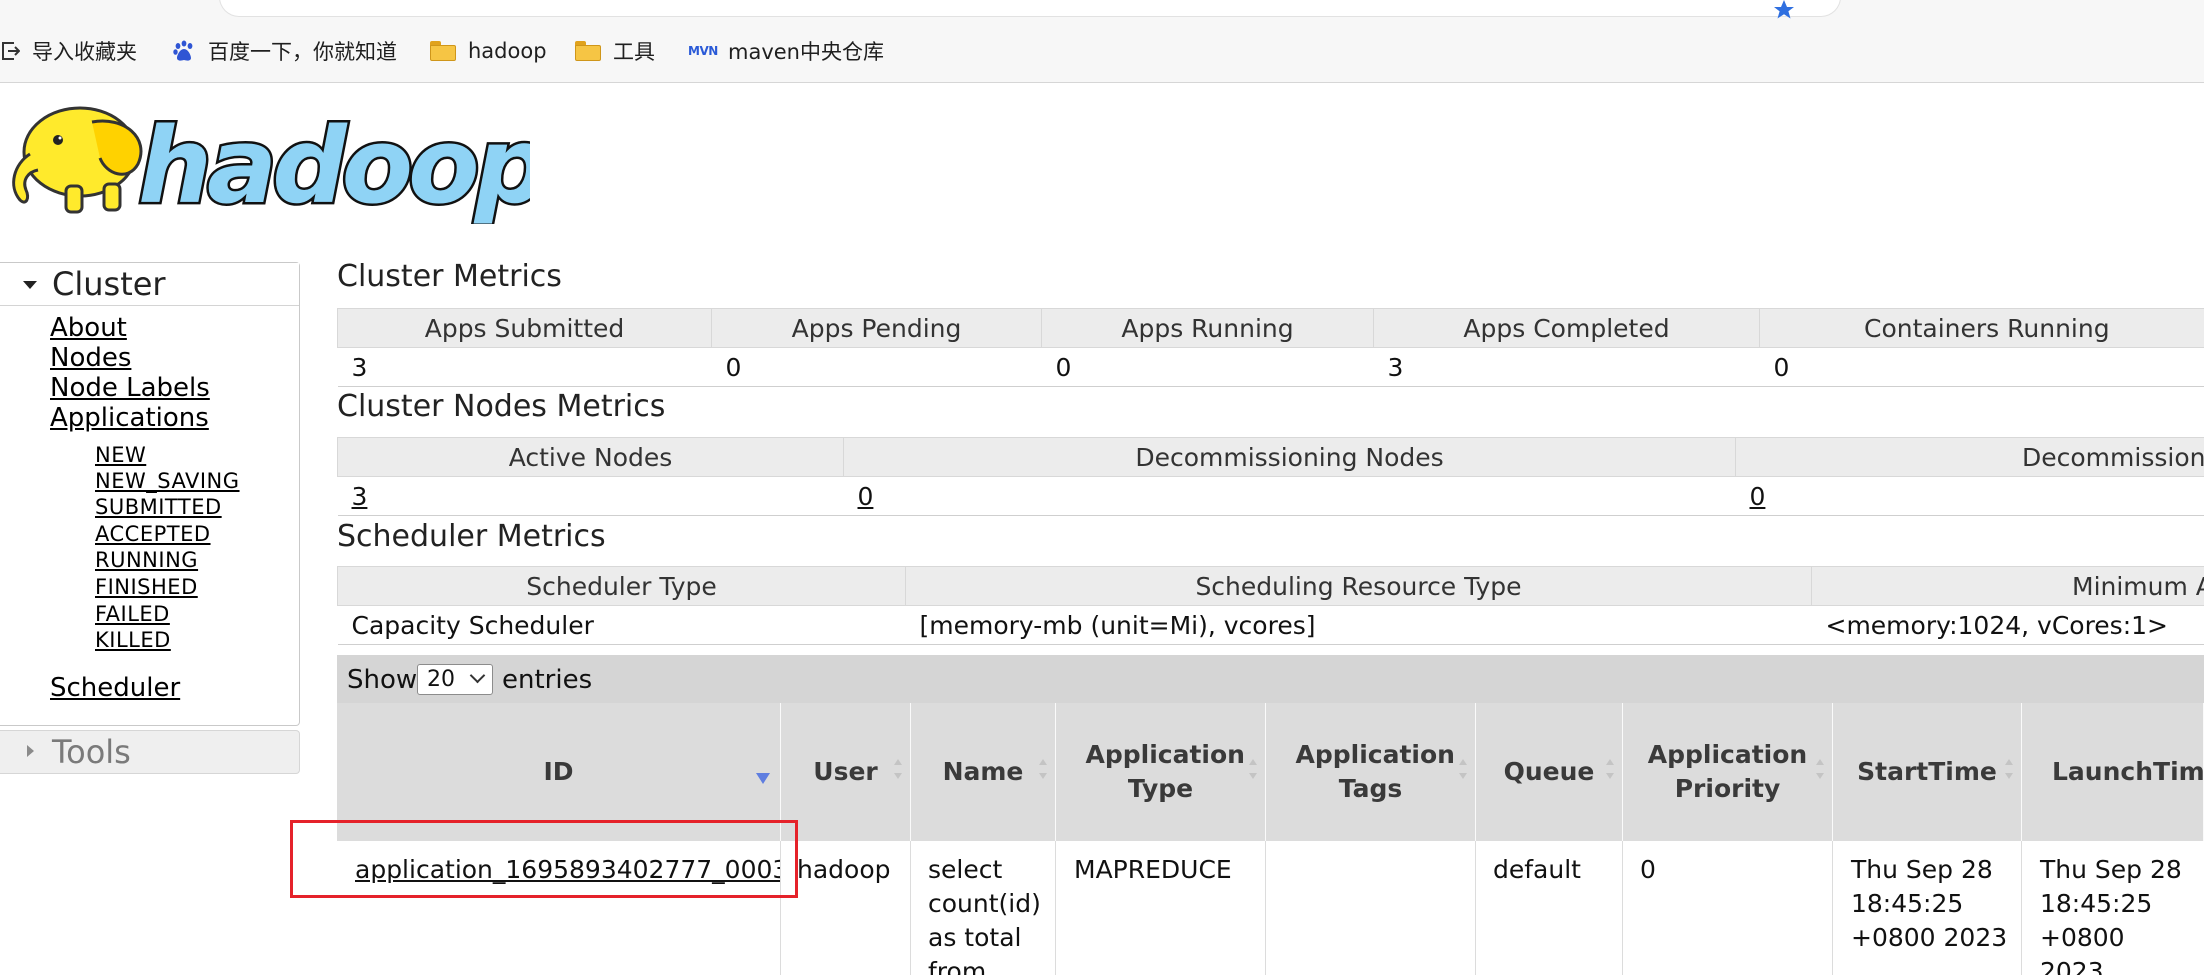  What do you see at coordinates (1102, 51) in the screenshot?
I see `bookmarks-bar: 导入收藏夹 百度一下，你就知道 hadoop 工具 MVN maven中央仓库` at bounding box center [1102, 51].